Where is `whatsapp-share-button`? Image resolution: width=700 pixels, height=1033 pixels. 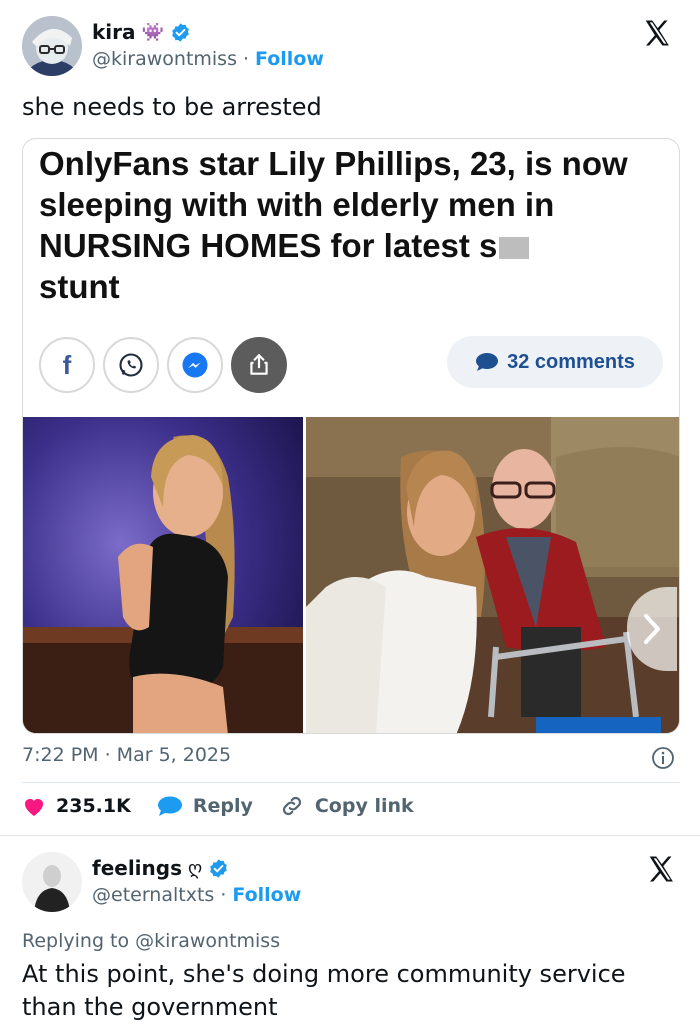
whatsapp-share-button is located at coordinates (131, 365).